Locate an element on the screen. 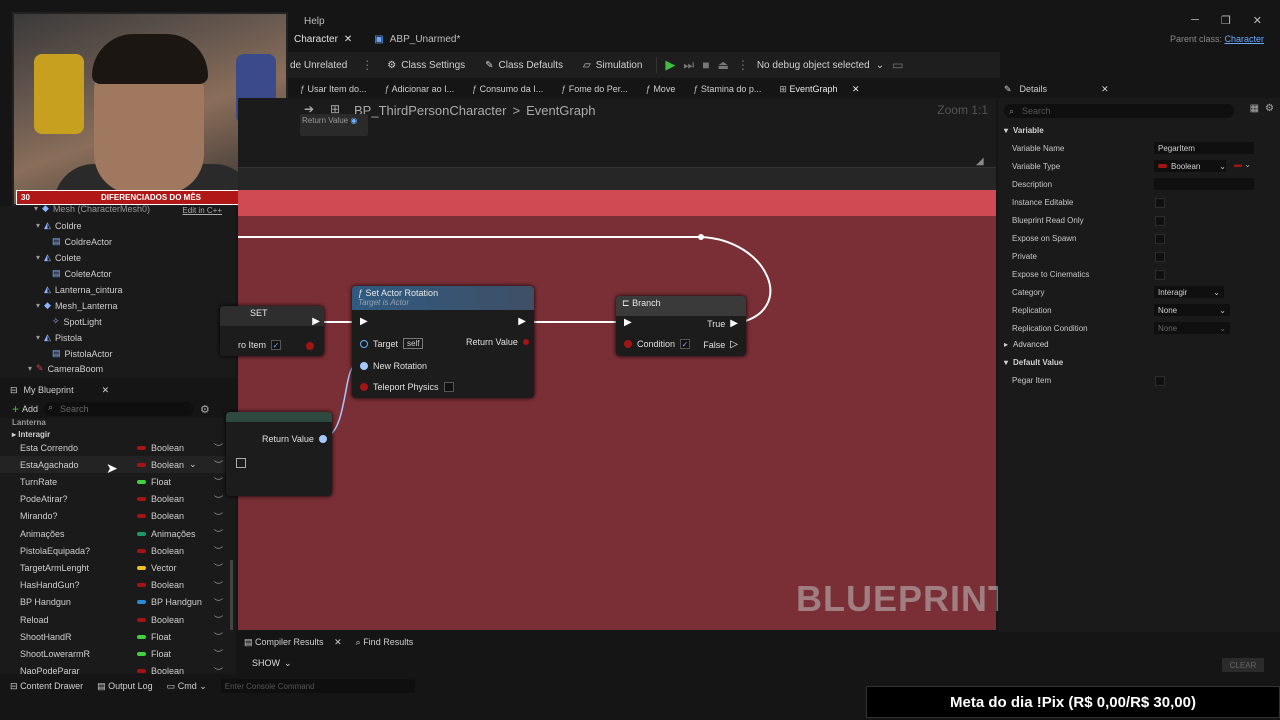 This screenshot has width=1280, height=720. tab-move: ƒ Move is located at coordinates (661, 89).